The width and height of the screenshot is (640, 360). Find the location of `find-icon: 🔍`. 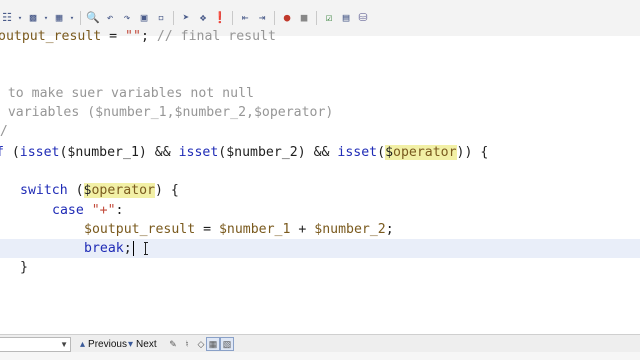

find-icon: 🔍 is located at coordinates (93, 18).